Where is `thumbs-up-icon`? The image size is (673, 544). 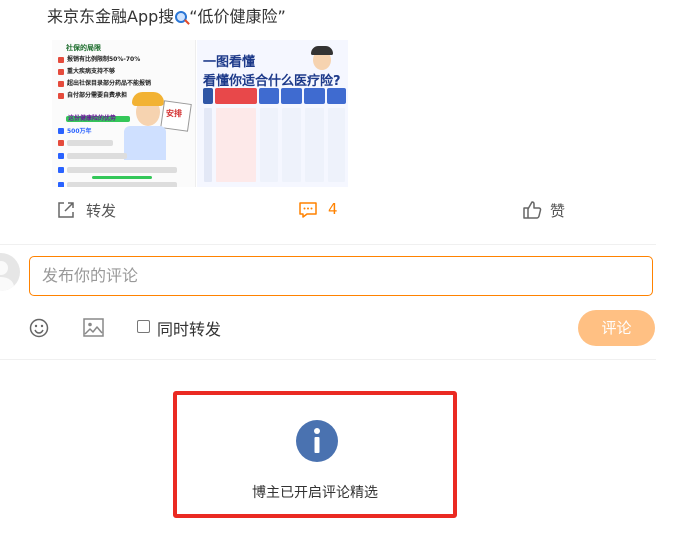 thumbs-up-icon is located at coordinates (532, 210).